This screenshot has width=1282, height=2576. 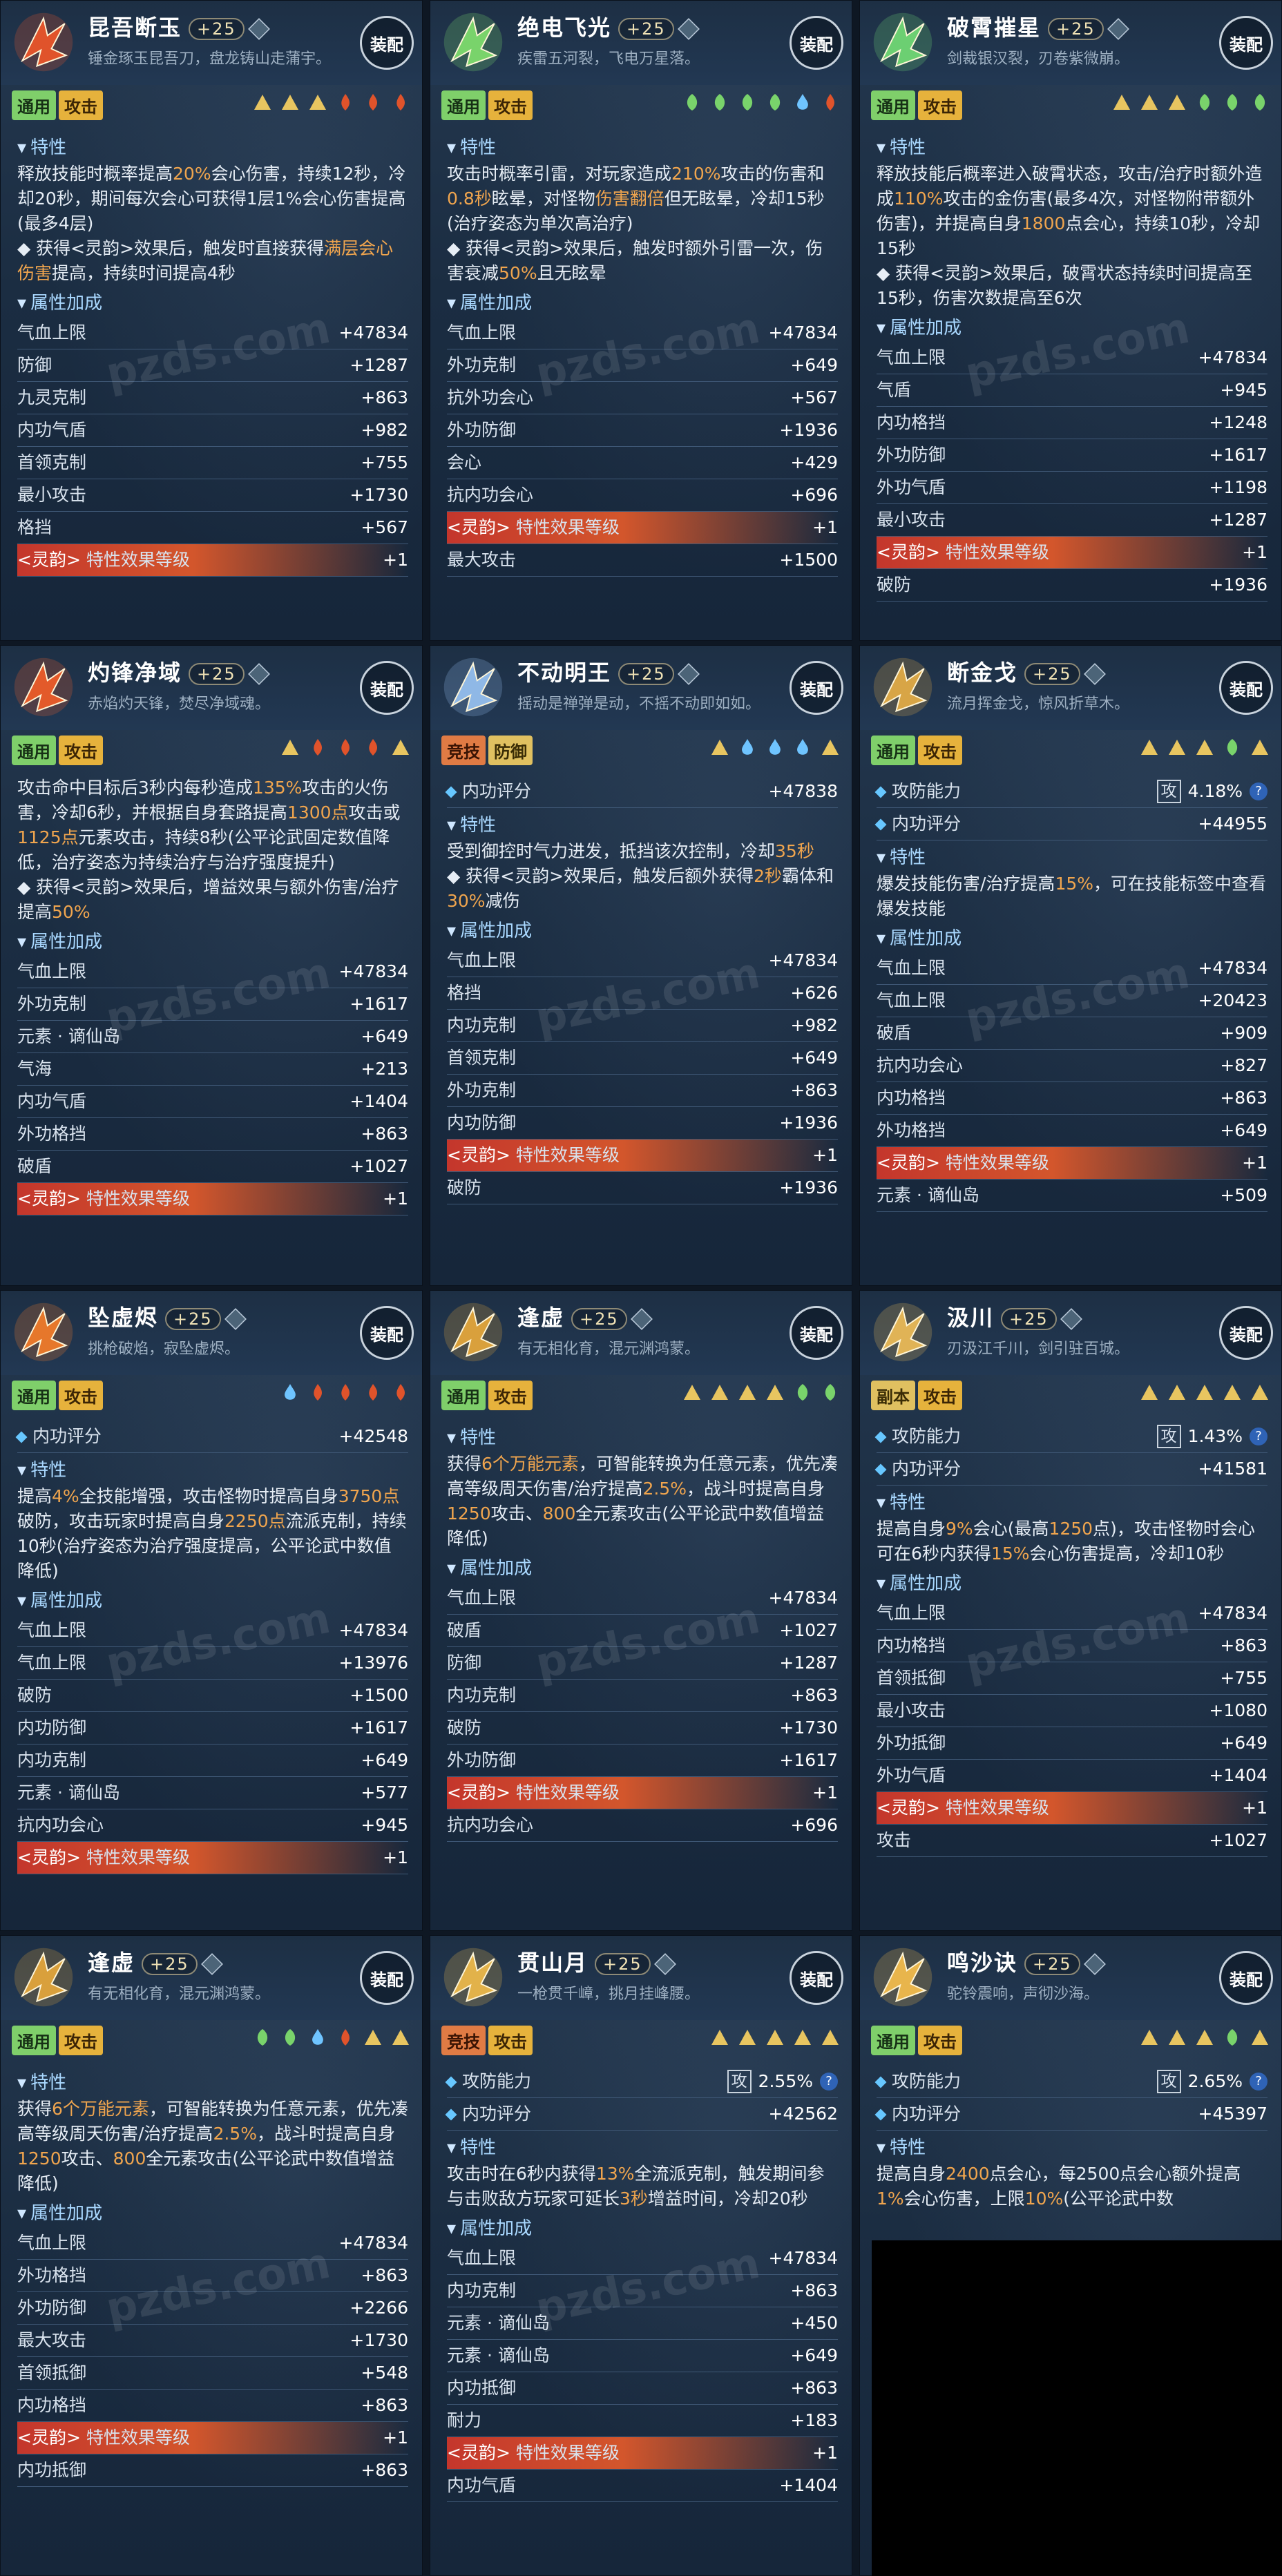 What do you see at coordinates (894, 1840) in the screenshot?
I see `stat-name: 攻击` at bounding box center [894, 1840].